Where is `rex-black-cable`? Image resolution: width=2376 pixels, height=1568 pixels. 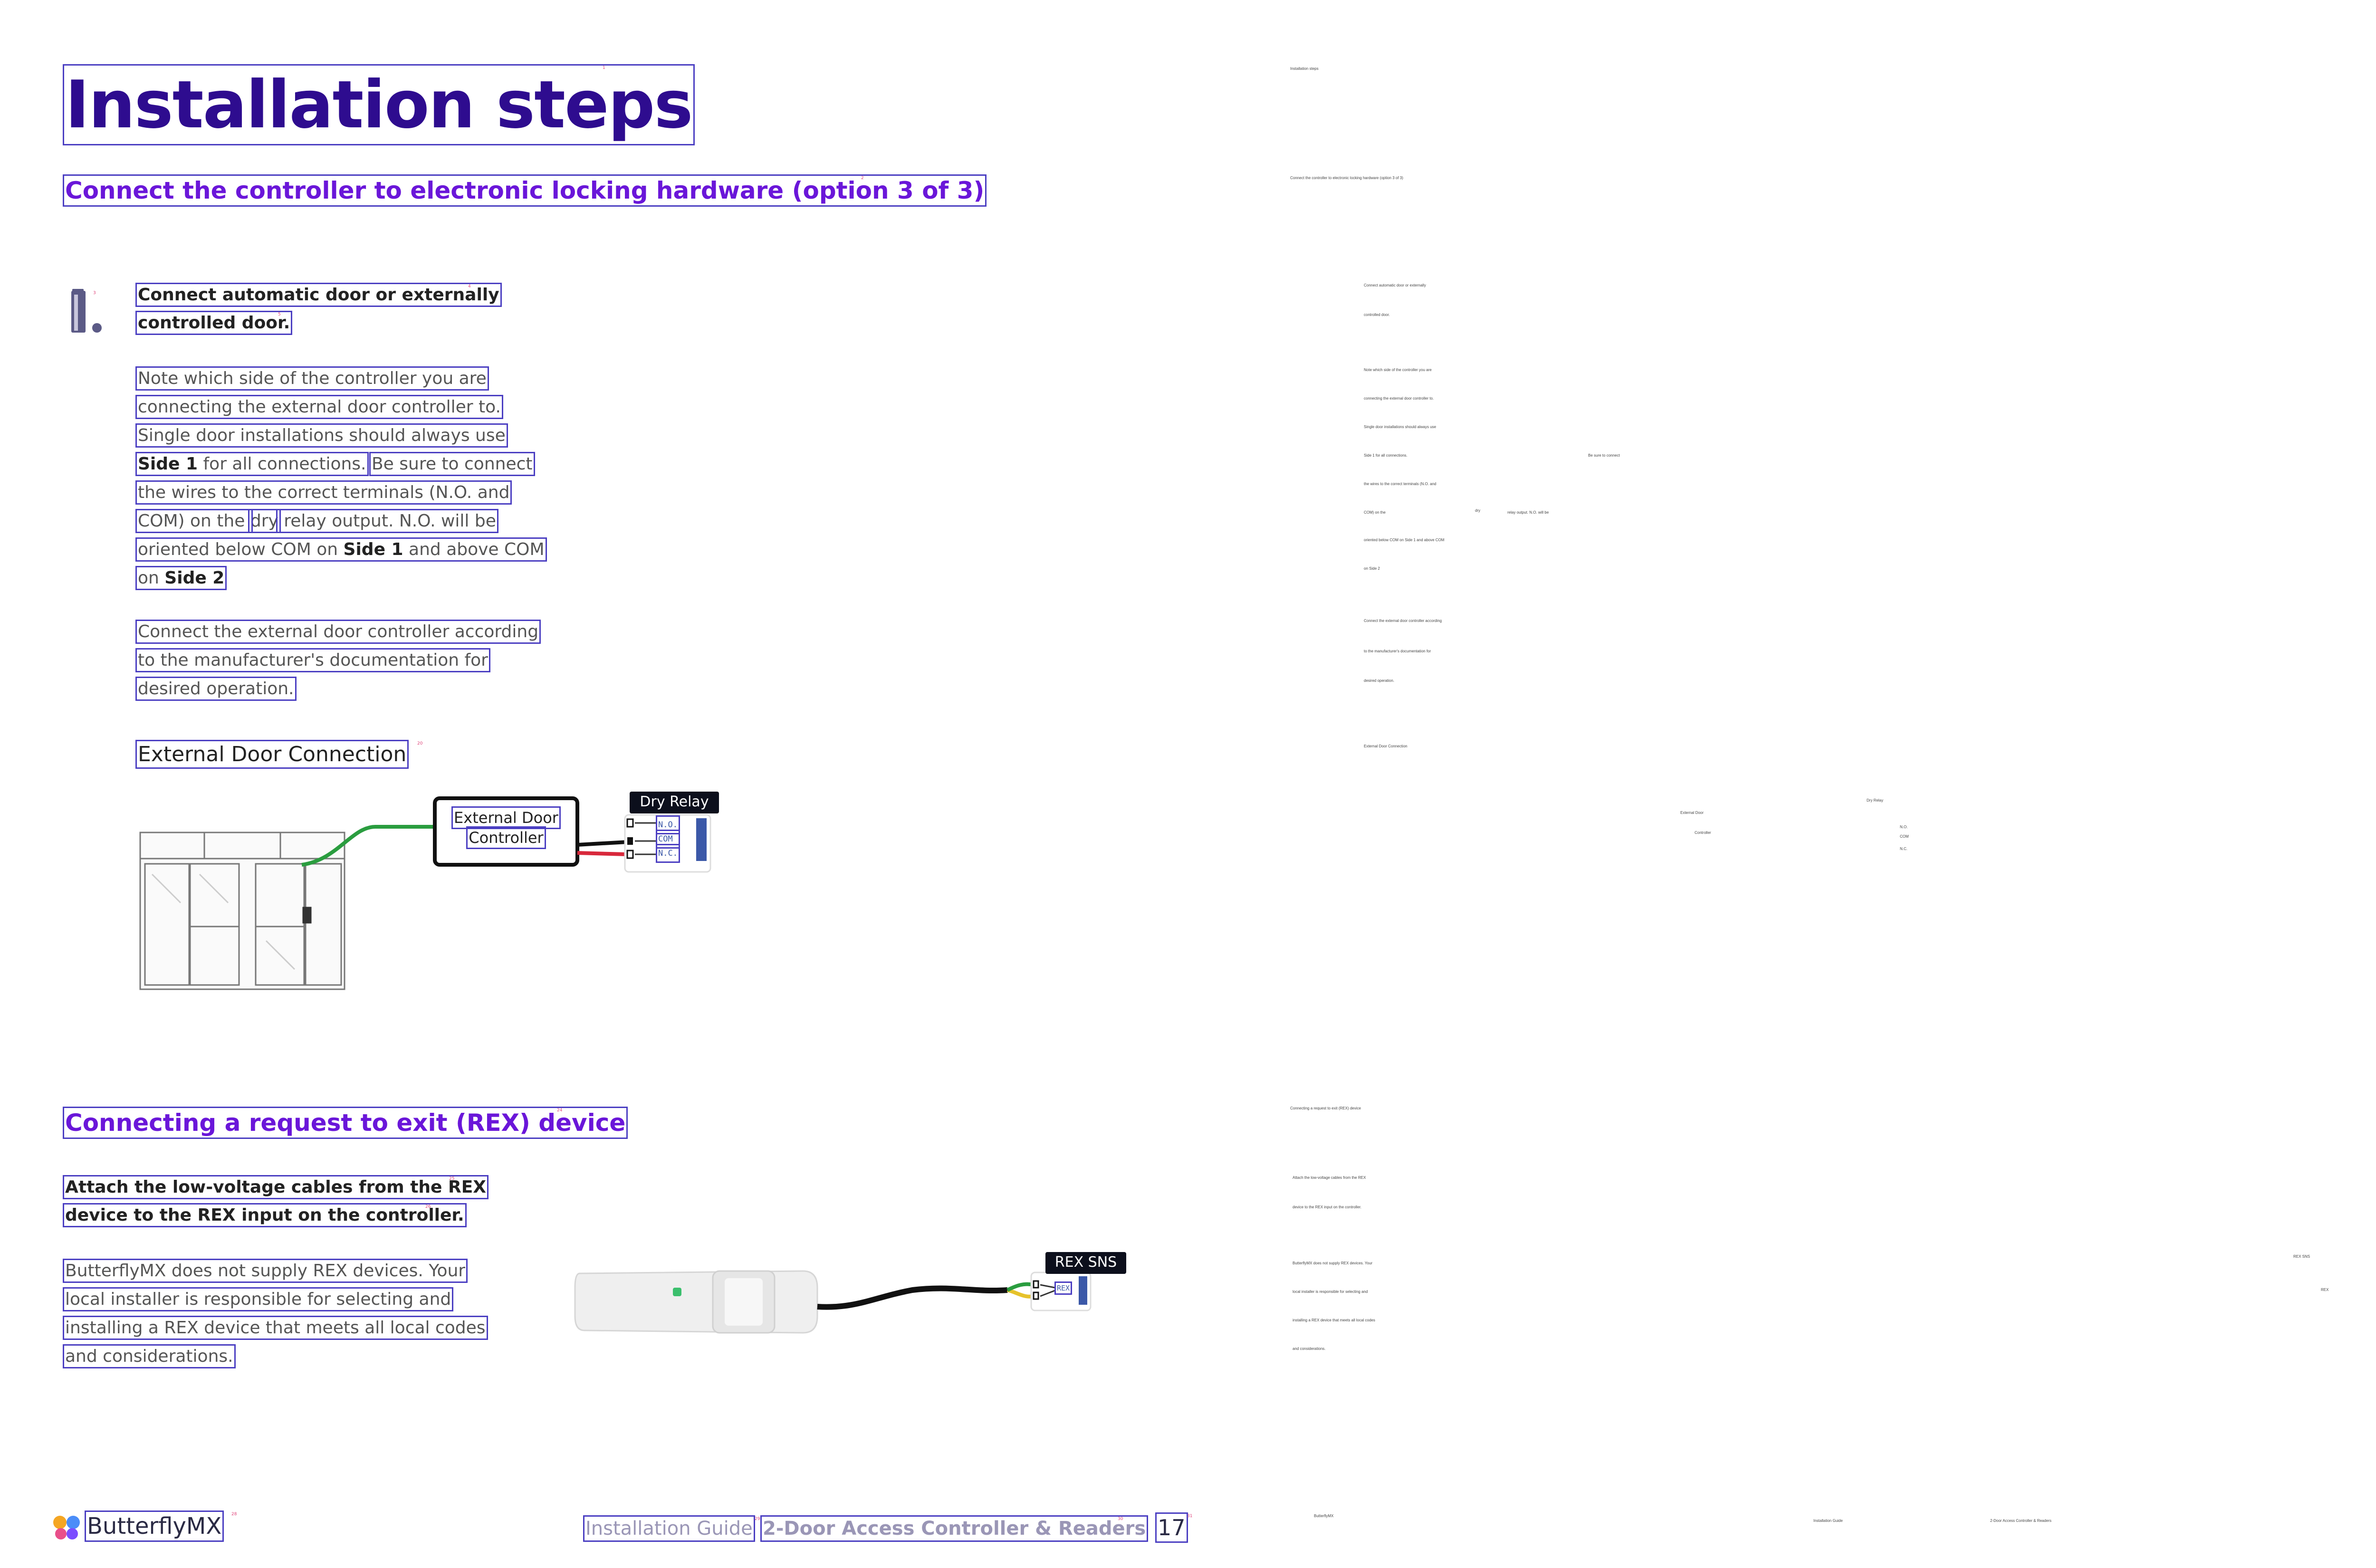
rex-black-cable is located at coordinates (912, 1298).